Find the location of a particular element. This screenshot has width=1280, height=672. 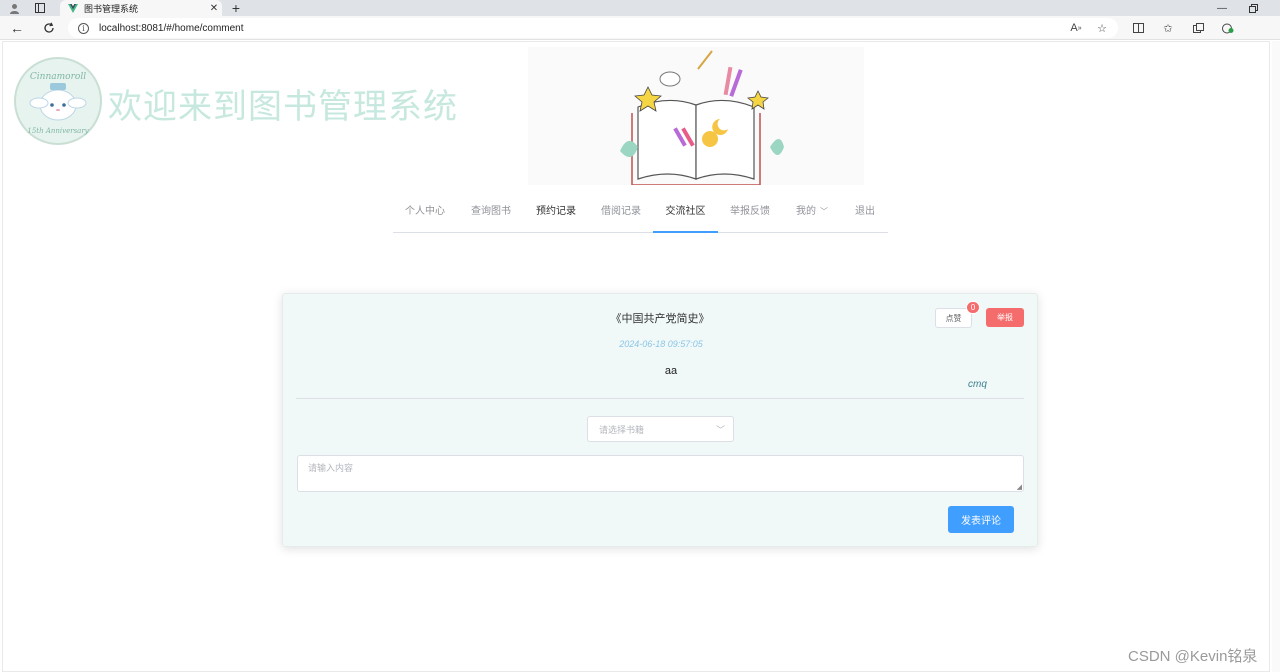

site-logo: Cinnamoroll 15th Anniversary is located at coordinates (58, 101).